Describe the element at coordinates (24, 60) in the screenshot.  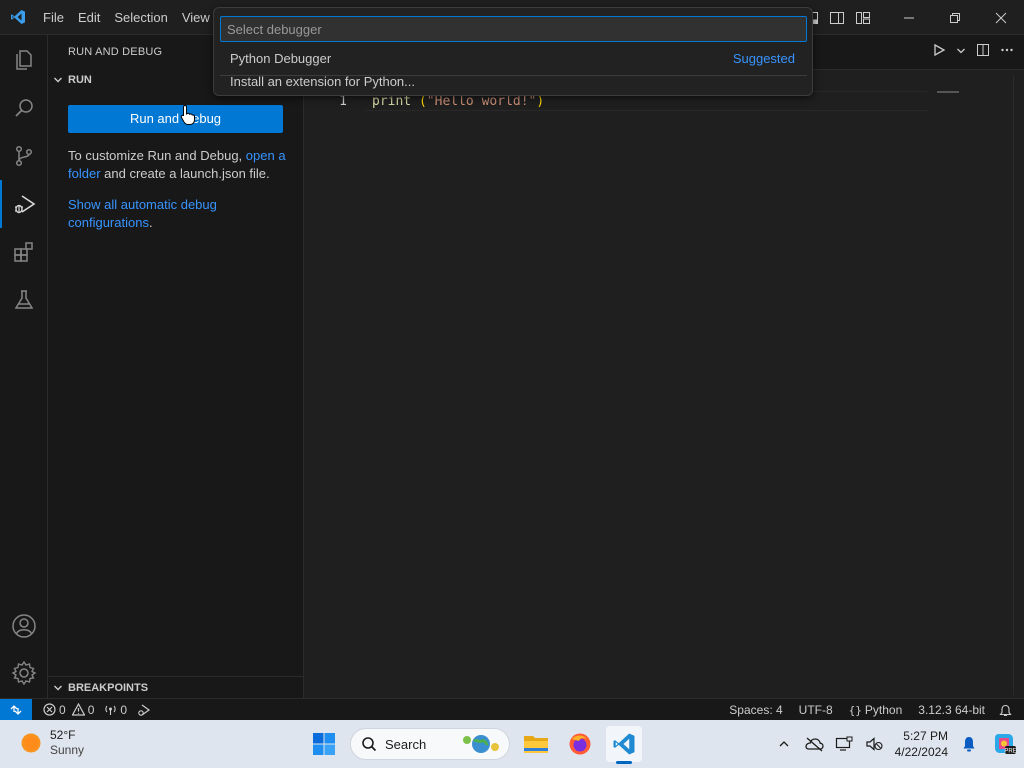
I see `explorer-icon` at that location.